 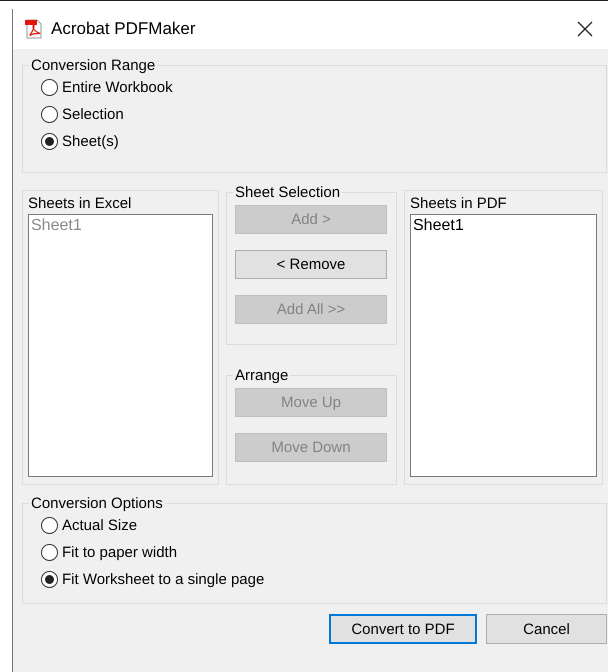 What do you see at coordinates (123, 29) in the screenshot?
I see `window-title: Acrobat PDFMaker` at bounding box center [123, 29].